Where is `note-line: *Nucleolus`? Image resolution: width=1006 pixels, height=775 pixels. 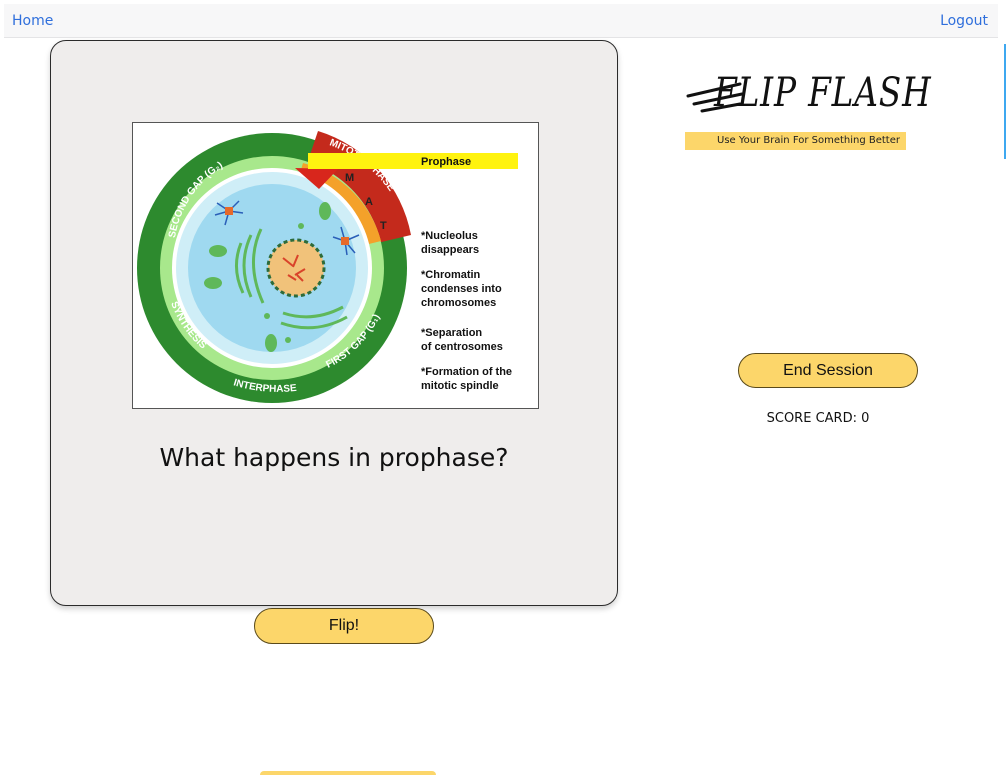 note-line: *Nucleolus is located at coordinates (449, 236).